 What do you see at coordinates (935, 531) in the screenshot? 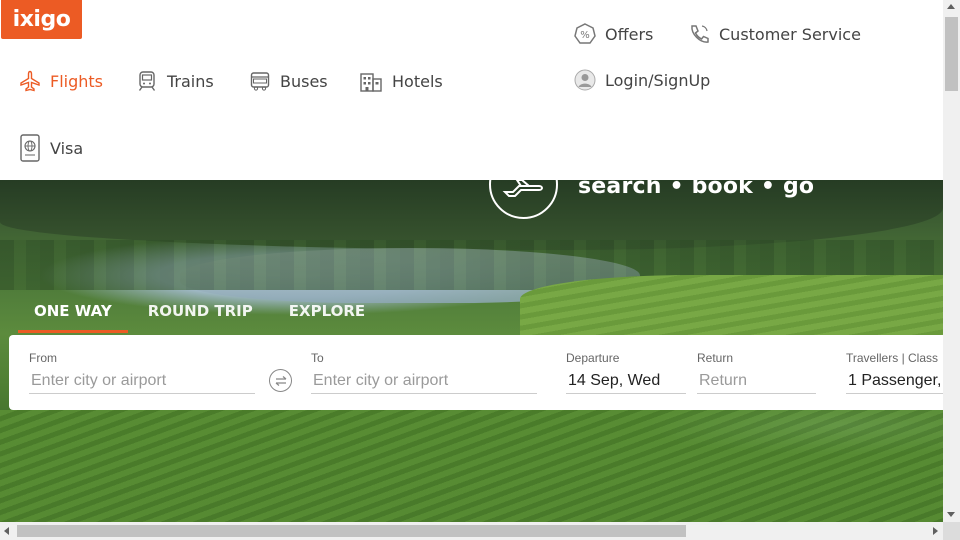
I see `scroll-right-arrow-icon` at bounding box center [935, 531].